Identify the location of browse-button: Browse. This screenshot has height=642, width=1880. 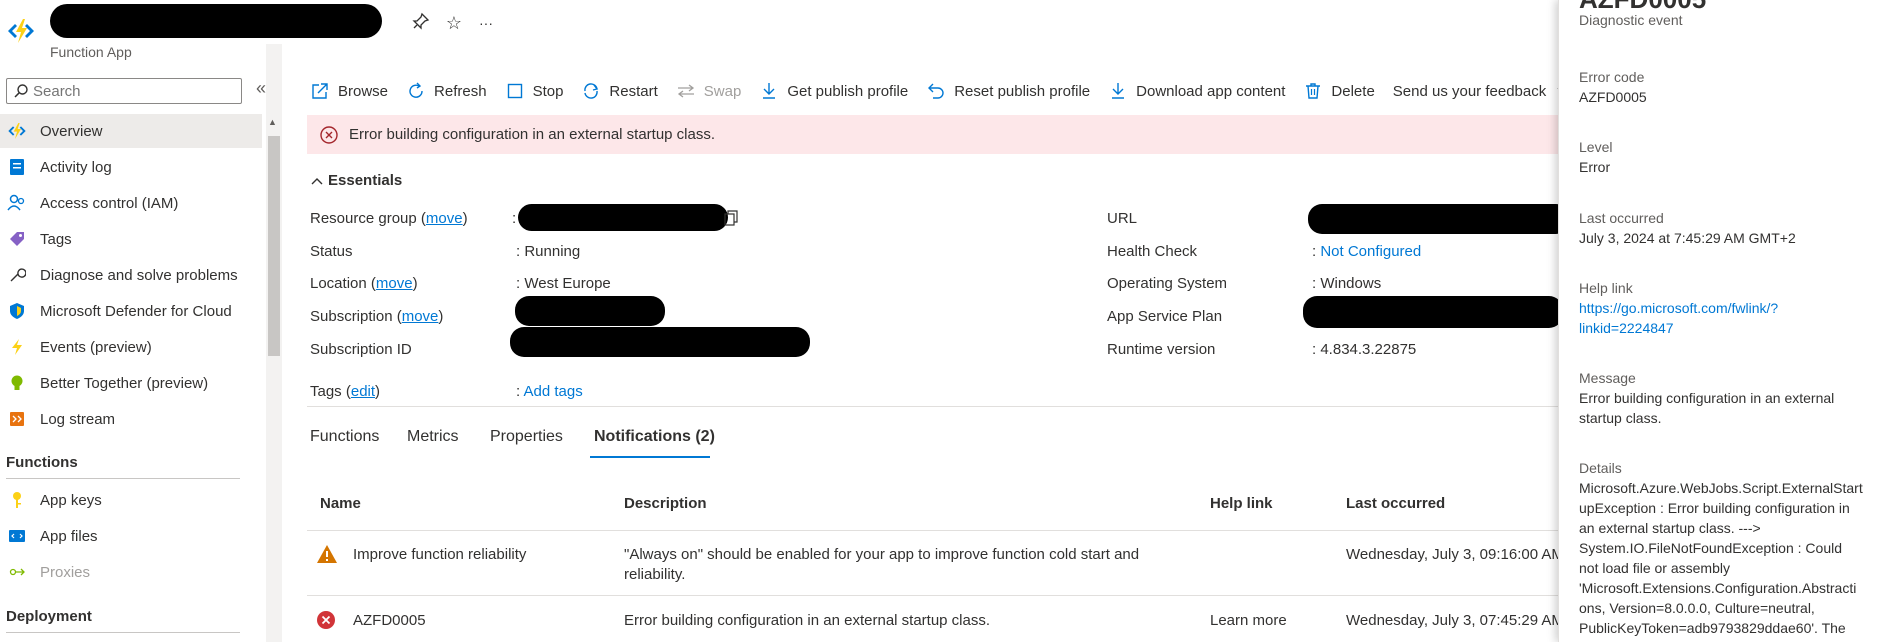
(349, 91).